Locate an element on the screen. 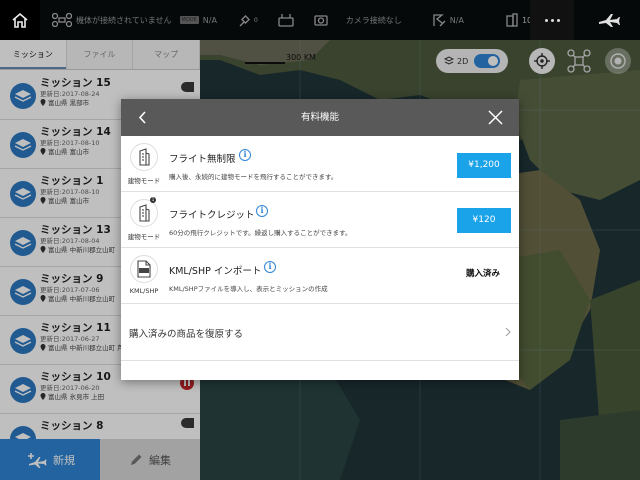 This screenshot has width=640, height=480. feature-name: KML/SHP インポート is located at coordinates (215, 271).